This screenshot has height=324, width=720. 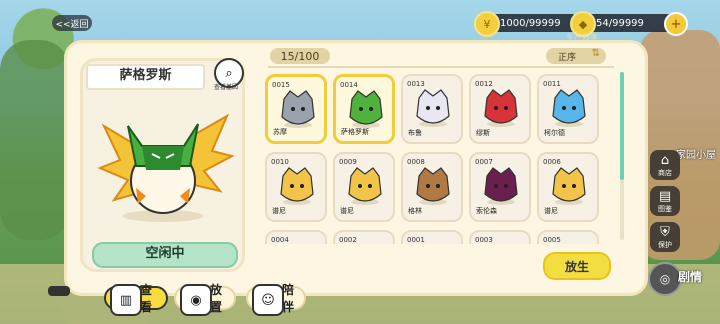 What do you see at coordinates (483, 133) in the screenshot?
I see `pet-name-label: 缪斯` at bounding box center [483, 133].